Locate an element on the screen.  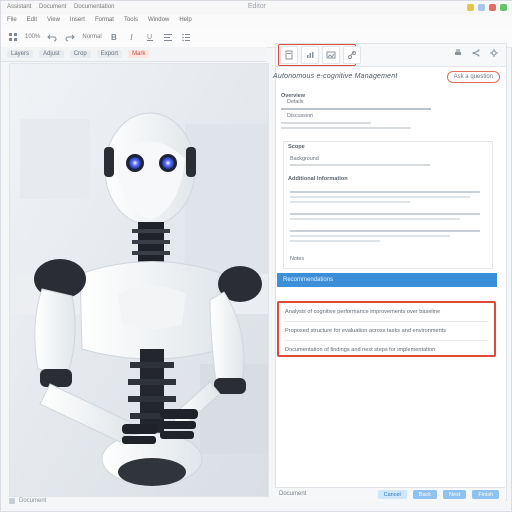
underline-icon: U is located at coordinates (150, 37).